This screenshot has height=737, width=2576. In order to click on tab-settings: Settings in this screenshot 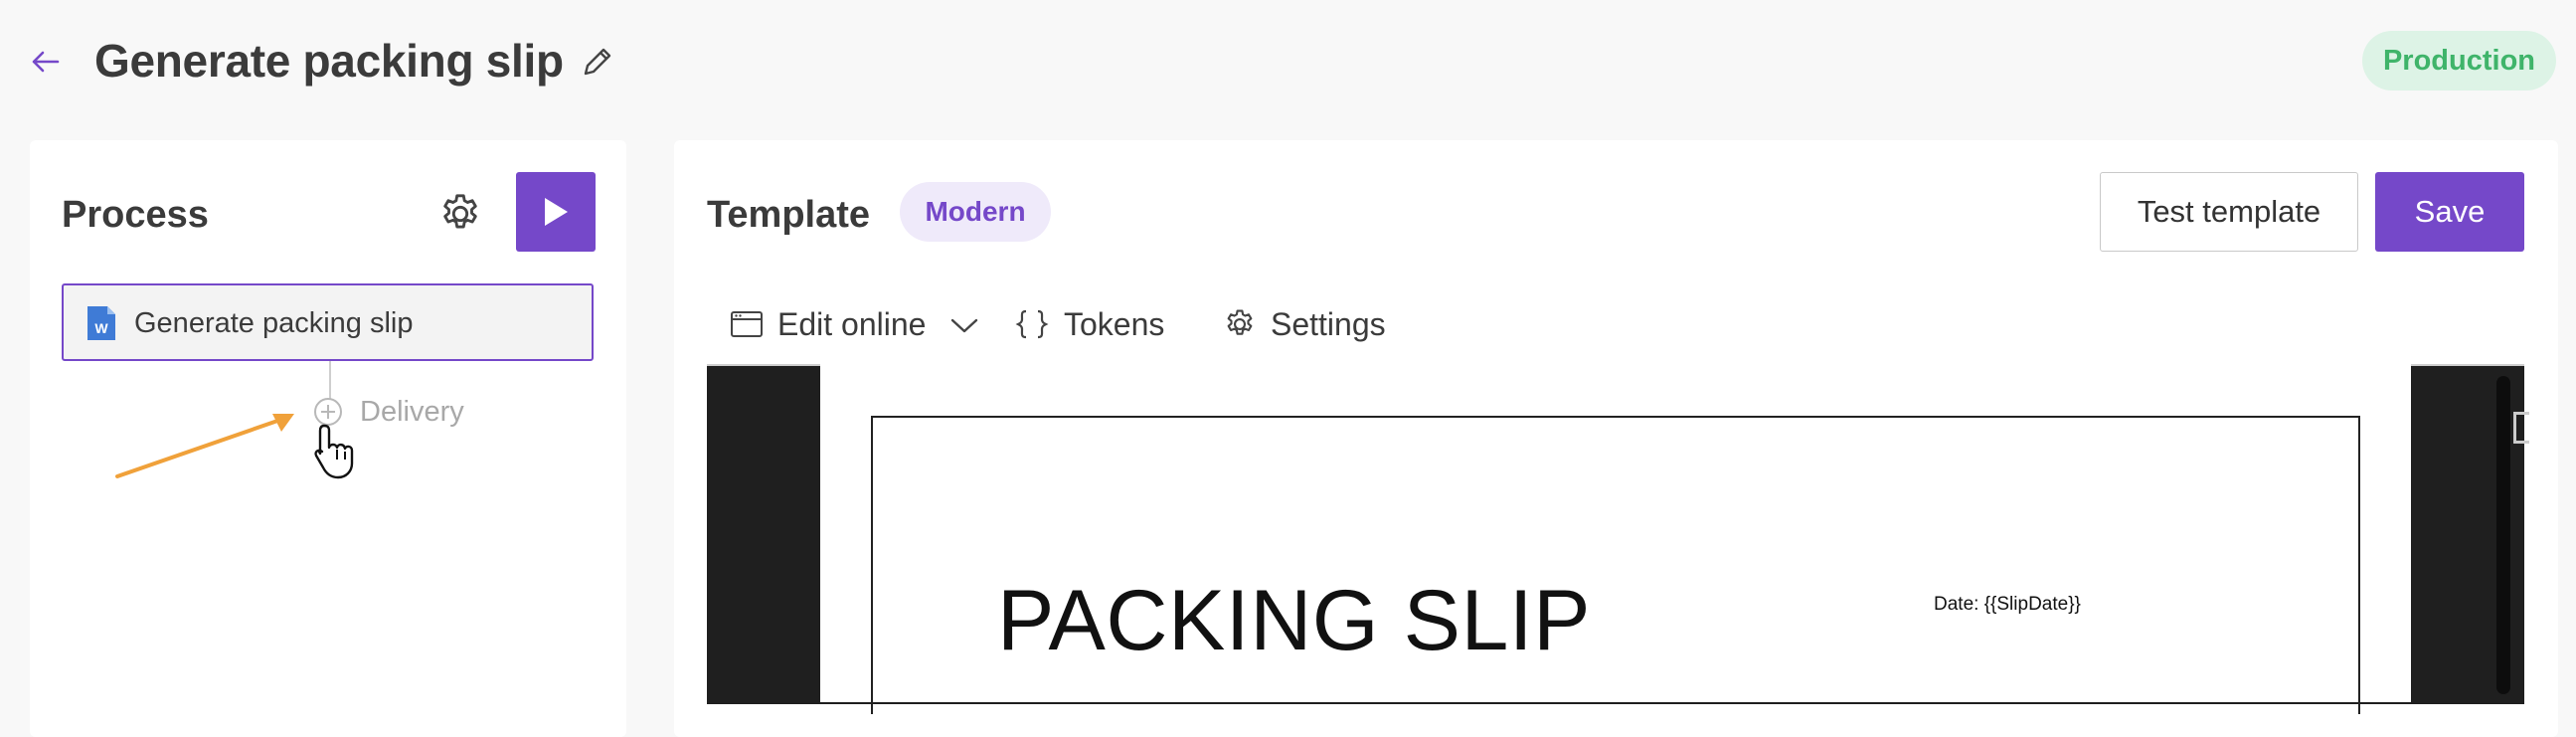, I will do `click(1304, 324)`.